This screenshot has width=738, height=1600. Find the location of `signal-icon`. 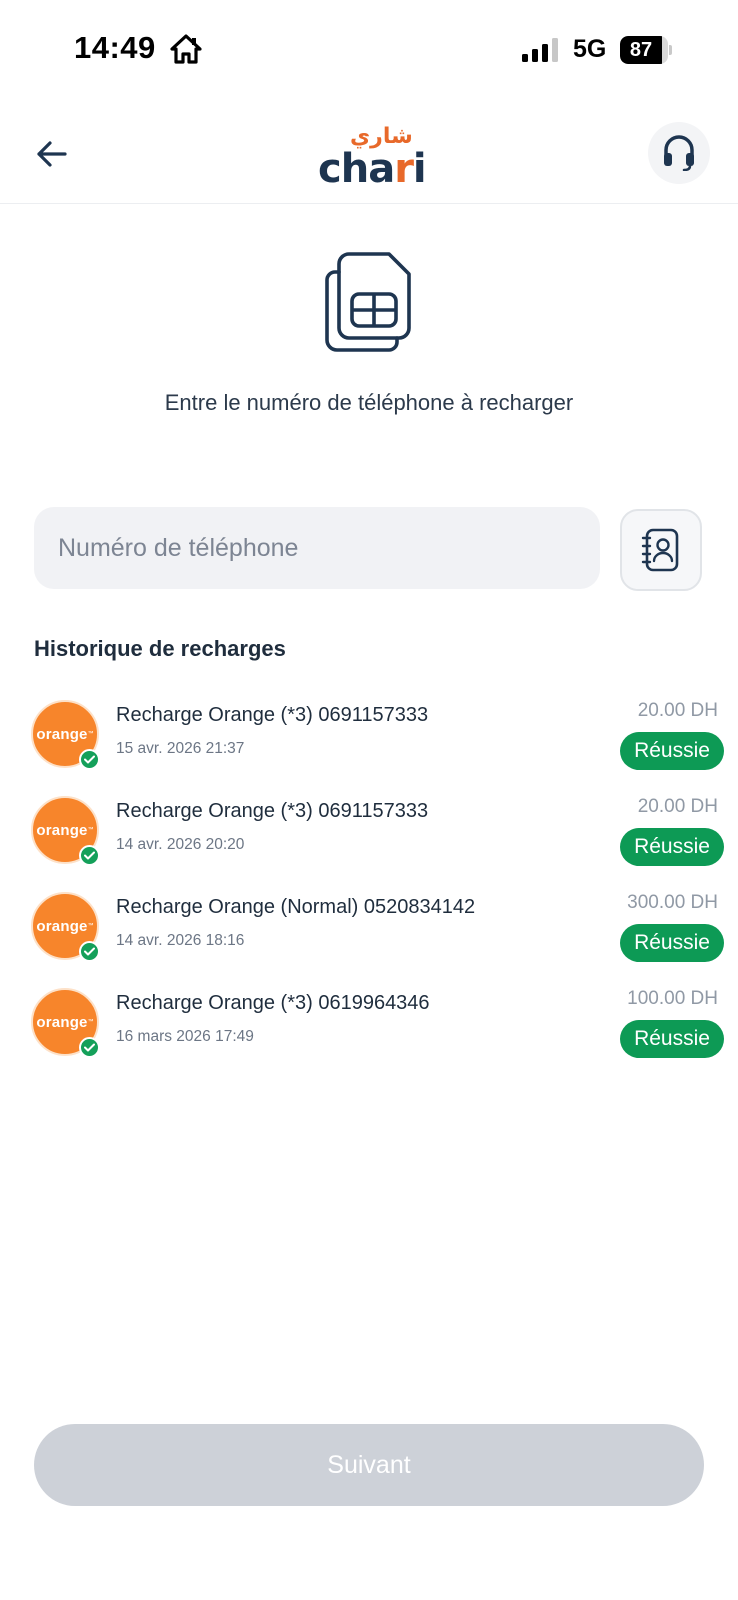

signal-icon is located at coordinates (540, 50).